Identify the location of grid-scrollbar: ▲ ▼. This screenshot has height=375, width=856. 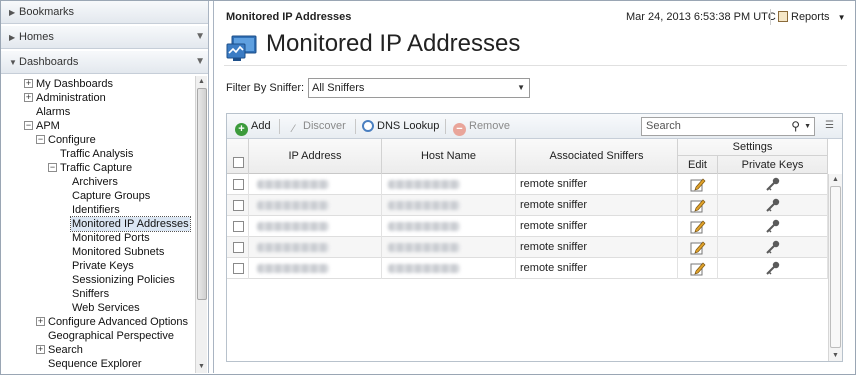
(835, 267).